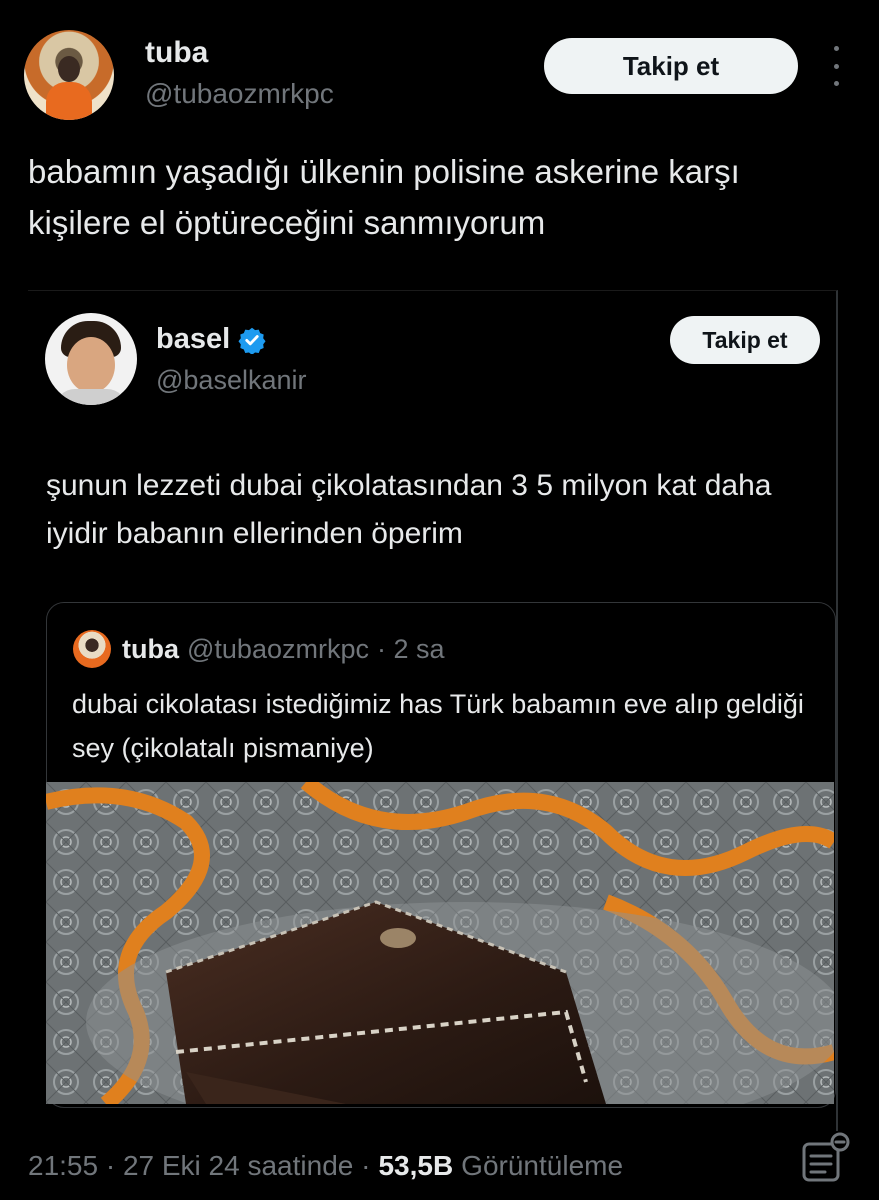  Describe the element at coordinates (836, 66) in the screenshot. I see `more-icon` at that location.